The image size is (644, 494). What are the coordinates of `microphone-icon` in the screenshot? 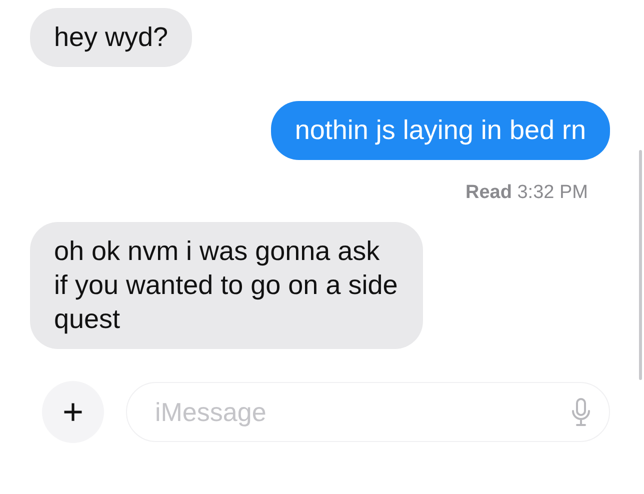 It's located at (581, 412).